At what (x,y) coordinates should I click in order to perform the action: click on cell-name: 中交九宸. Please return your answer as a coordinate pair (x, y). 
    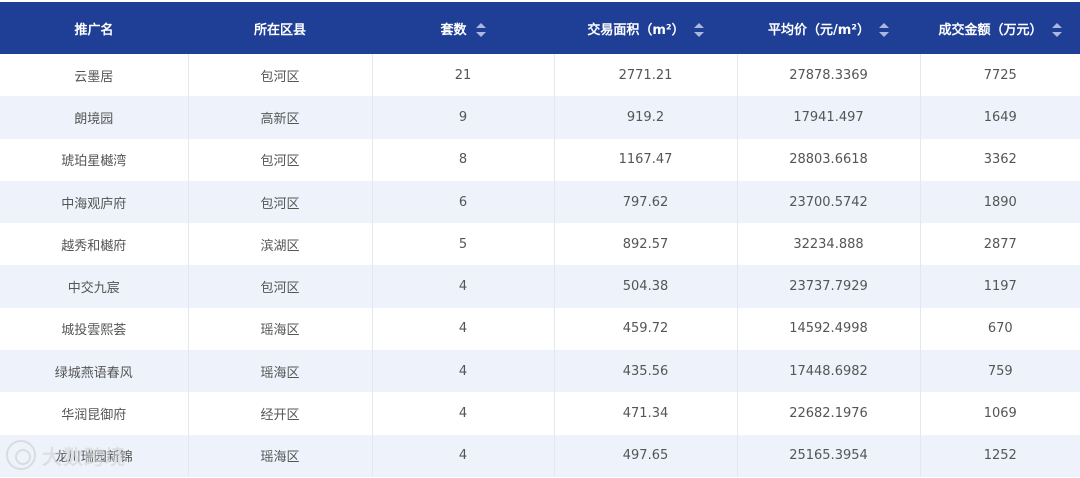
    Looking at the image, I should click on (94, 286).